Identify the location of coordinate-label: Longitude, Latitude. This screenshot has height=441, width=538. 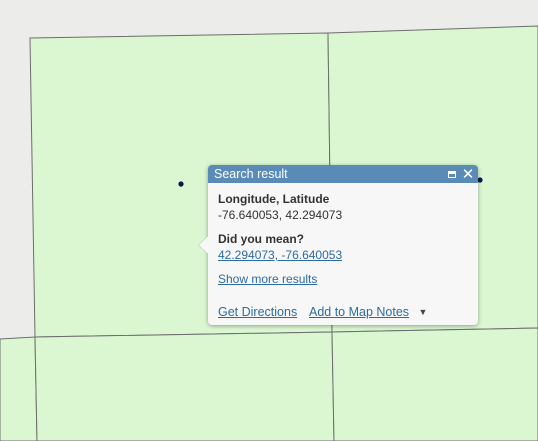
(274, 199).